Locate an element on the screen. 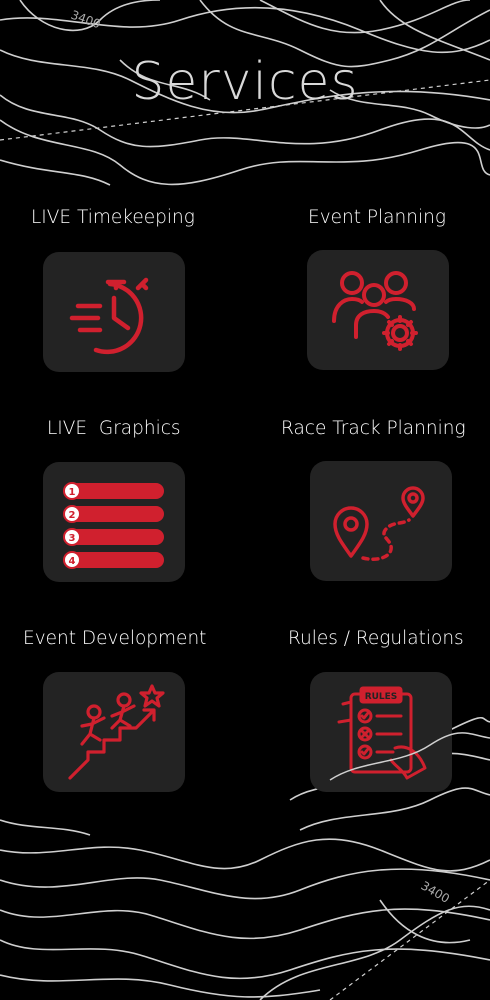  service-tile-race-track-planning is located at coordinates (381, 521).